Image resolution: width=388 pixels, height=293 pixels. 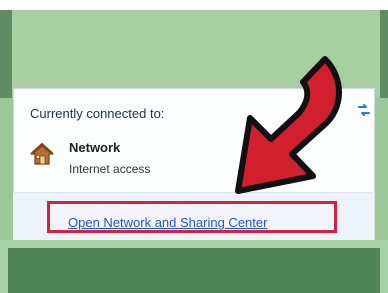 I want to click on red-arrow, so click(x=288, y=125).